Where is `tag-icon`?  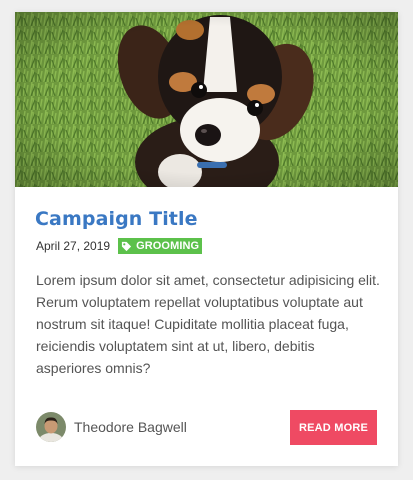
tag-icon is located at coordinates (126, 246).